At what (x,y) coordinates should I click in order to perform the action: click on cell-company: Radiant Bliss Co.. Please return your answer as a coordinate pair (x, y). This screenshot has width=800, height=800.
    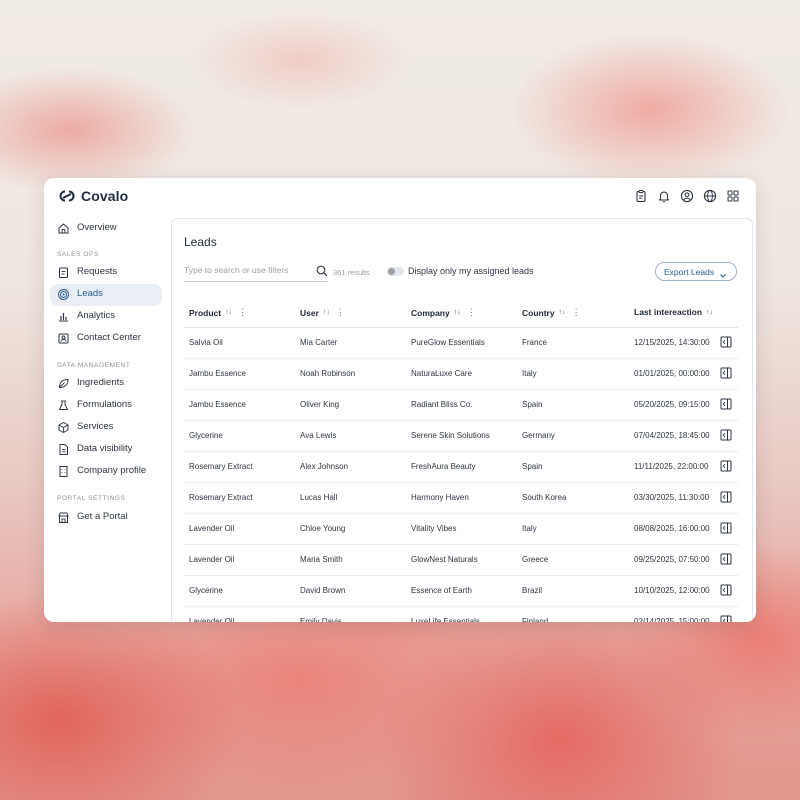
    Looking at the image, I should click on (442, 404).